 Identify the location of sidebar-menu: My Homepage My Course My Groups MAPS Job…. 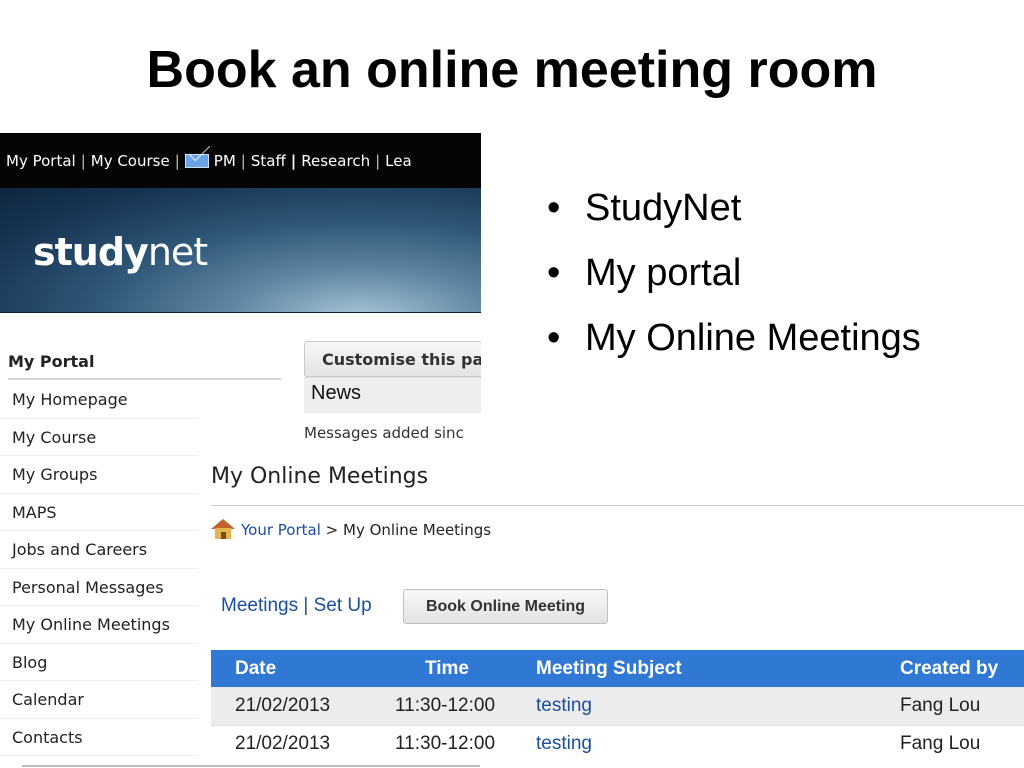
(99, 568).